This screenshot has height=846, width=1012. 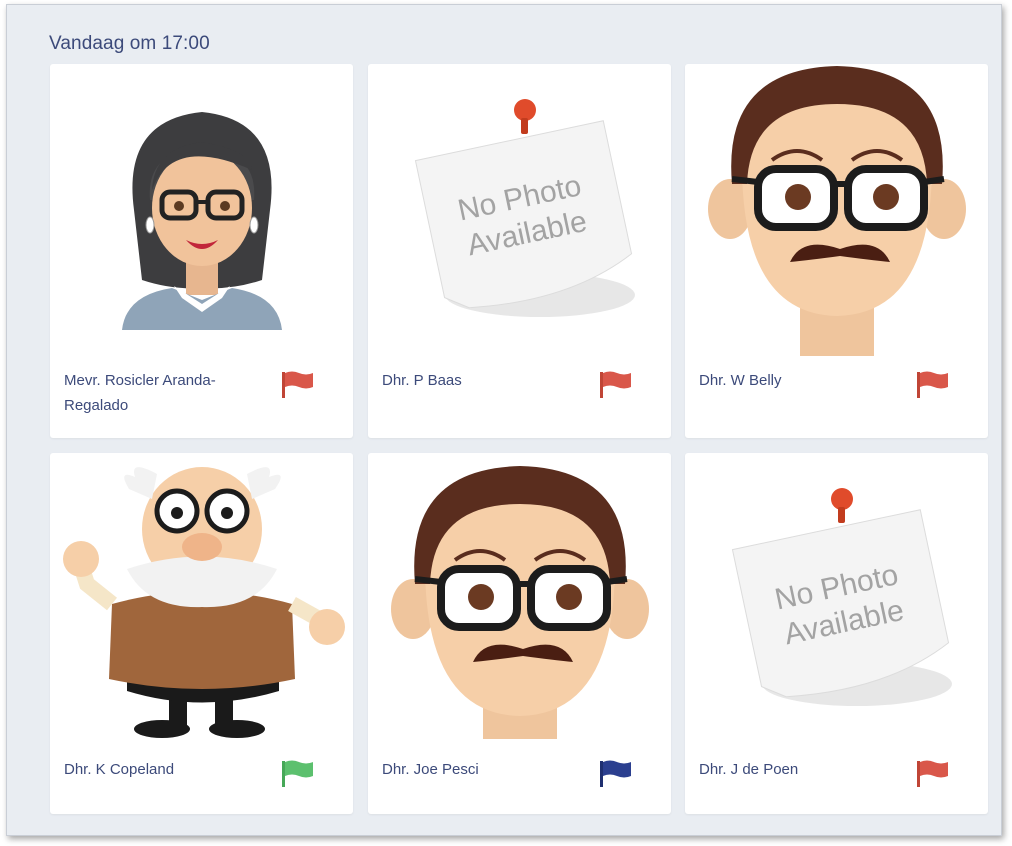 I want to click on blue-flag-icon, so click(x=615, y=773).